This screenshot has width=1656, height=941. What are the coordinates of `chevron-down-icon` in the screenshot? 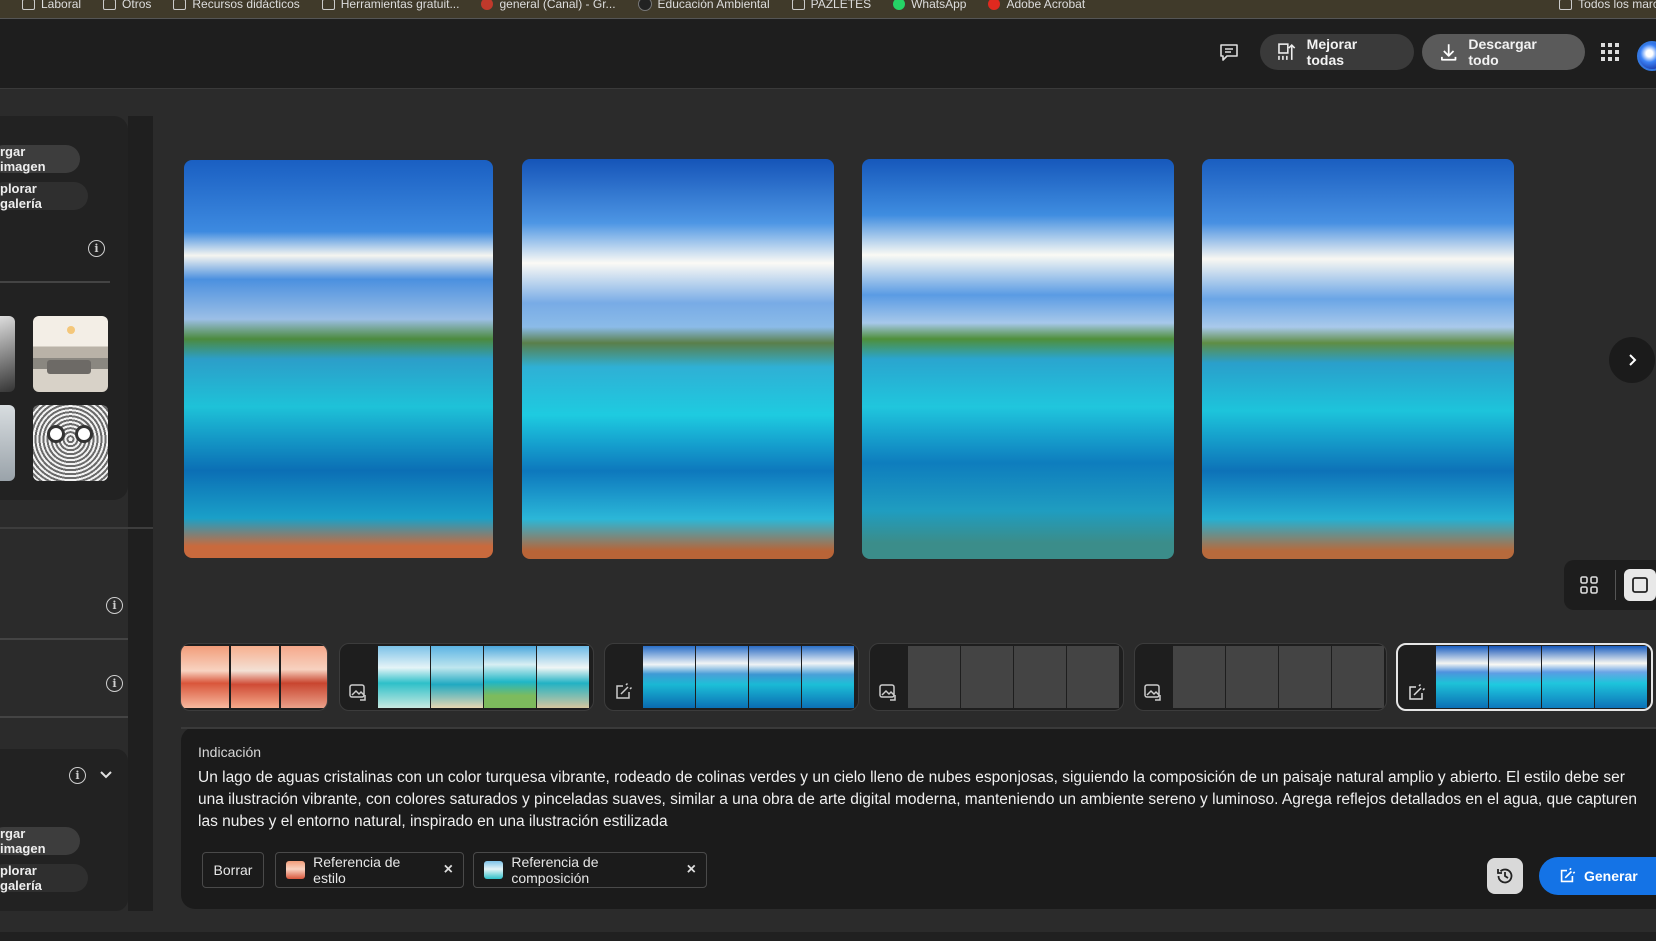 It's located at (106, 774).